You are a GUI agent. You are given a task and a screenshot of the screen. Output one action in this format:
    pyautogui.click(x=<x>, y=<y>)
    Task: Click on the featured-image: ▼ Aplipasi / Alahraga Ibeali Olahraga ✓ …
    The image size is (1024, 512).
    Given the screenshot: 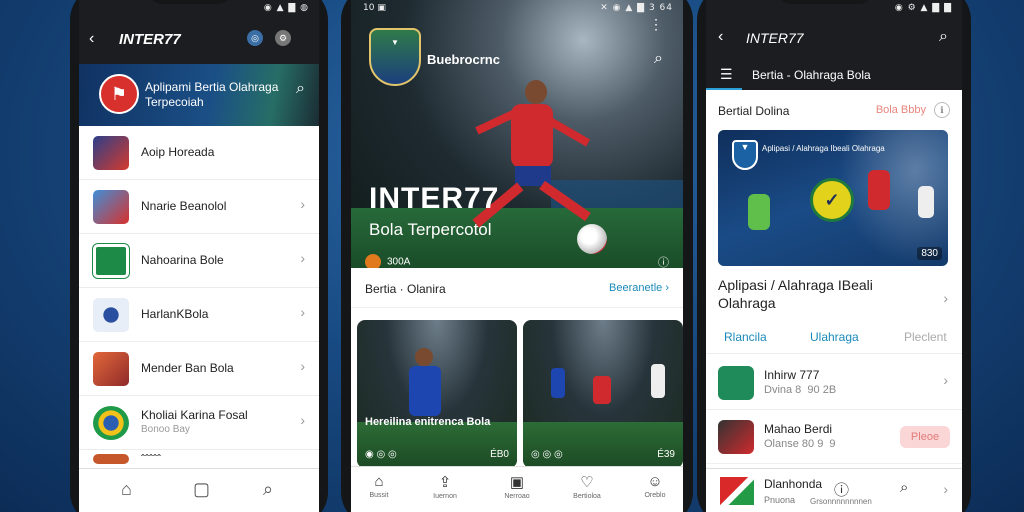 What is the action you would take?
    pyautogui.click(x=833, y=198)
    